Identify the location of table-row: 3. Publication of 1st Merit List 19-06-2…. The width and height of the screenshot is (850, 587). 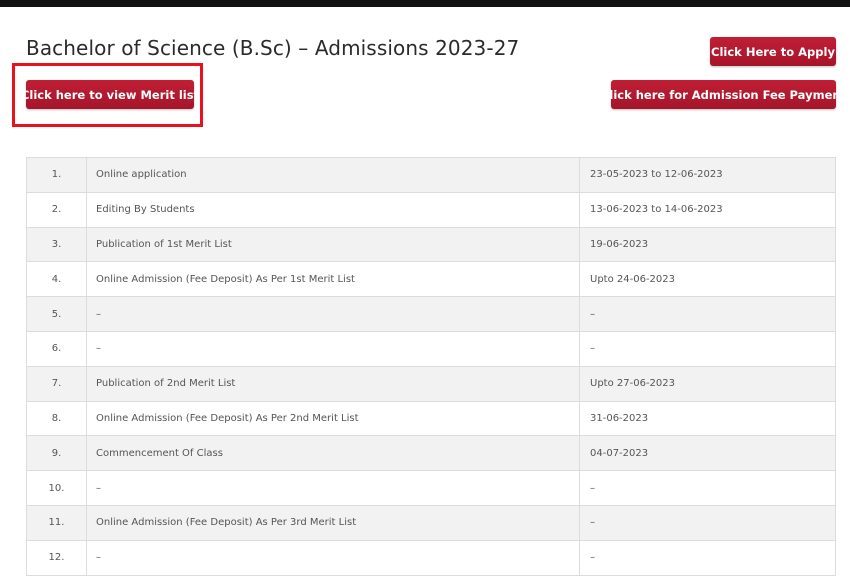
(431, 244).